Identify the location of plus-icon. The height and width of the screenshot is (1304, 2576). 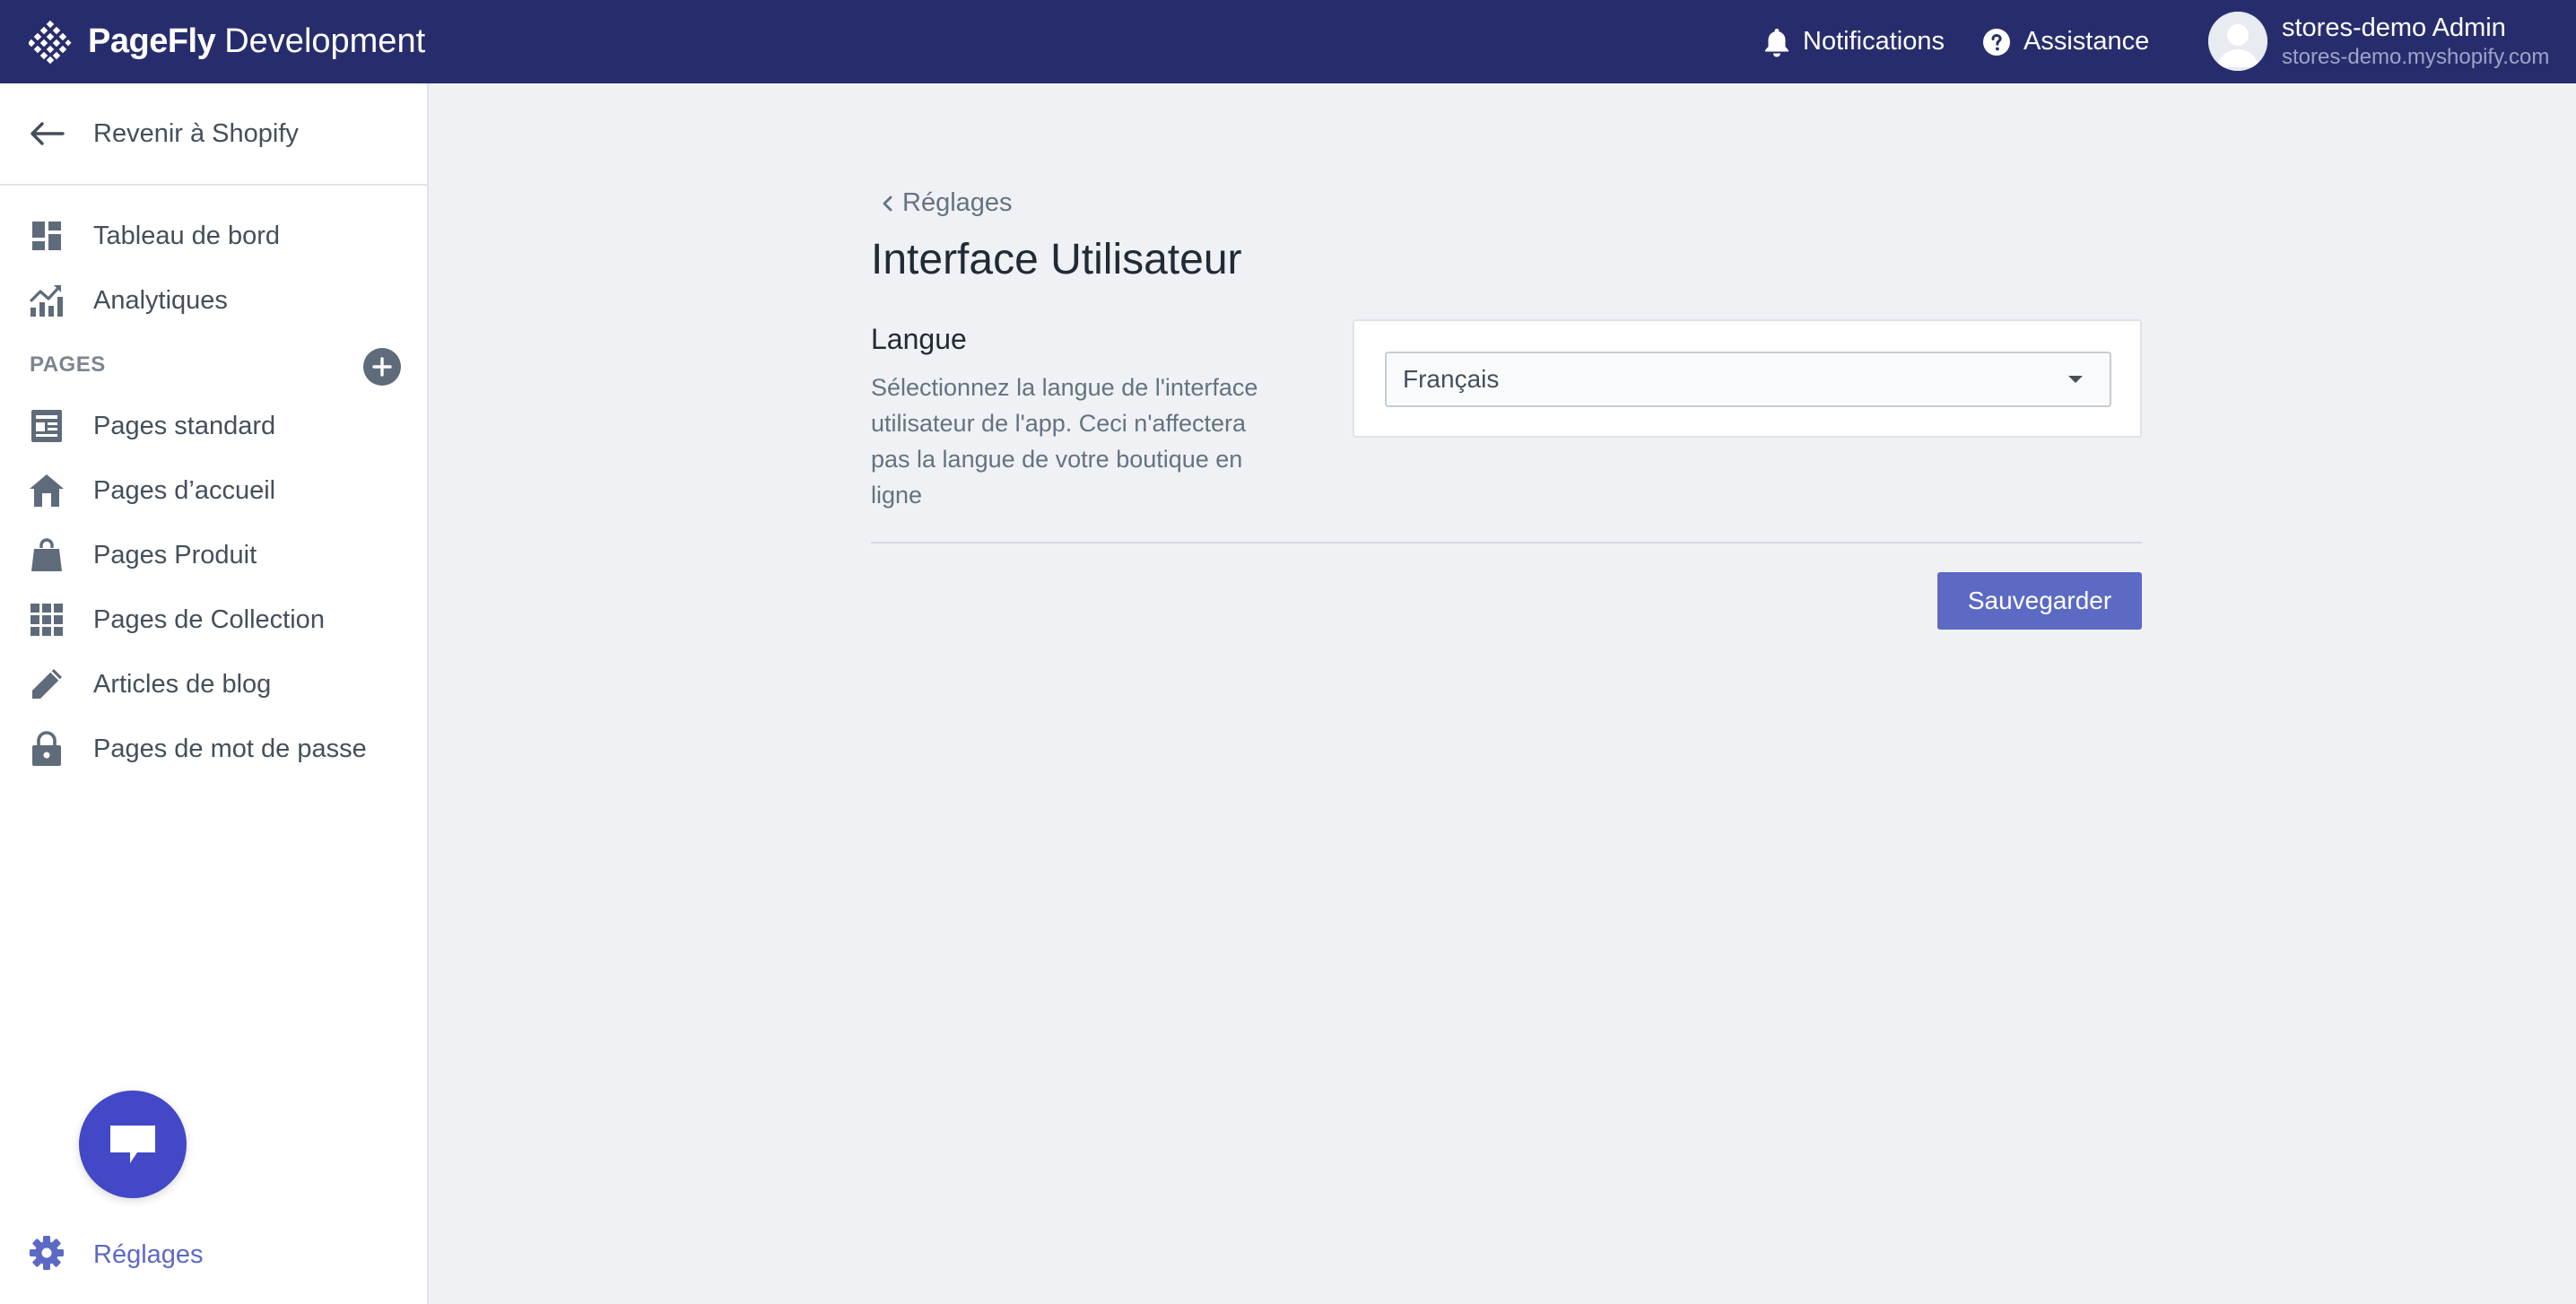
(382, 367).